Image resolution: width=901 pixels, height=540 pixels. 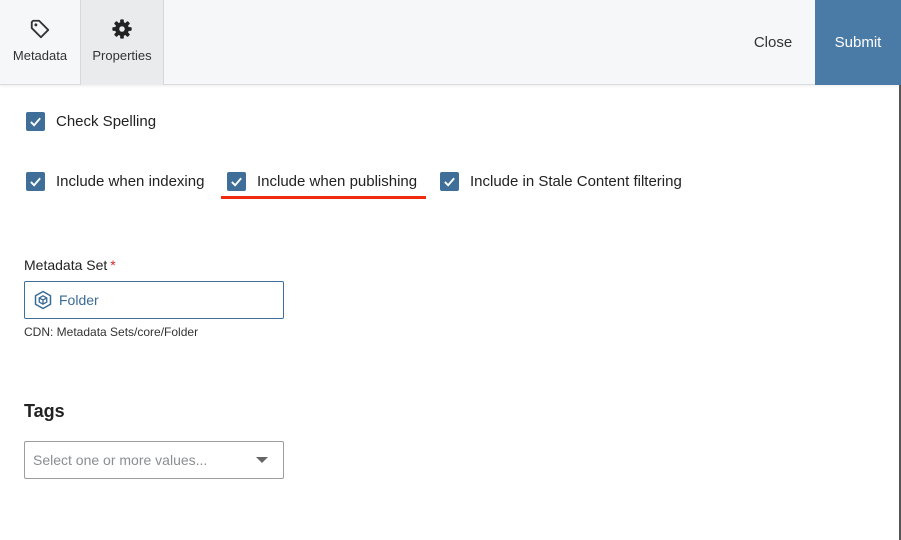 What do you see at coordinates (40, 42) in the screenshot?
I see `tab-metadata: Metadata` at bounding box center [40, 42].